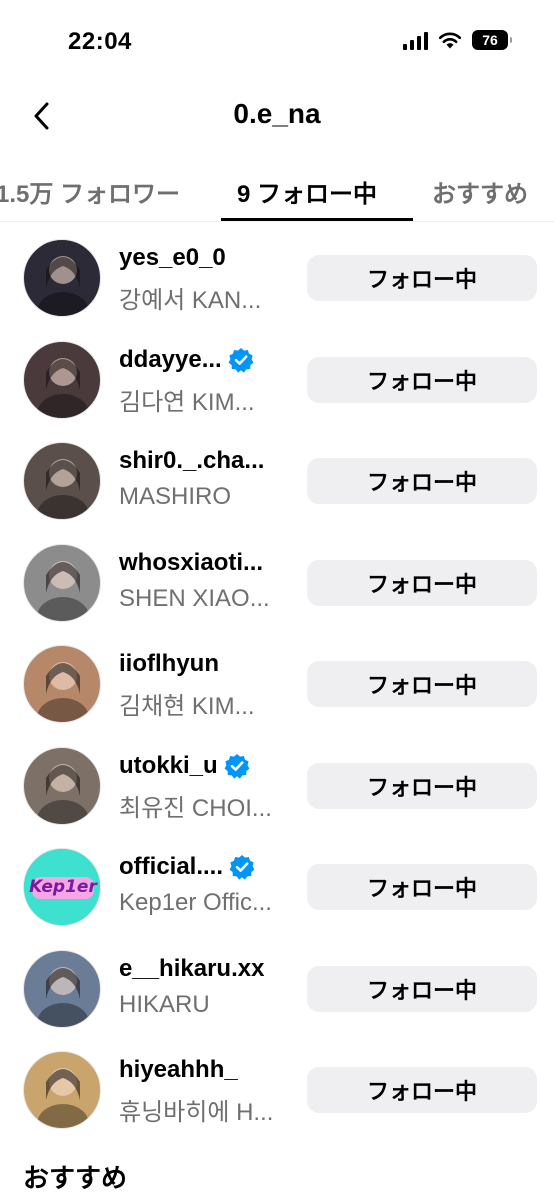  Describe the element at coordinates (277, 994) in the screenshot. I see `following-row: e__hikaru.xx HIKARU フォロー中` at that location.